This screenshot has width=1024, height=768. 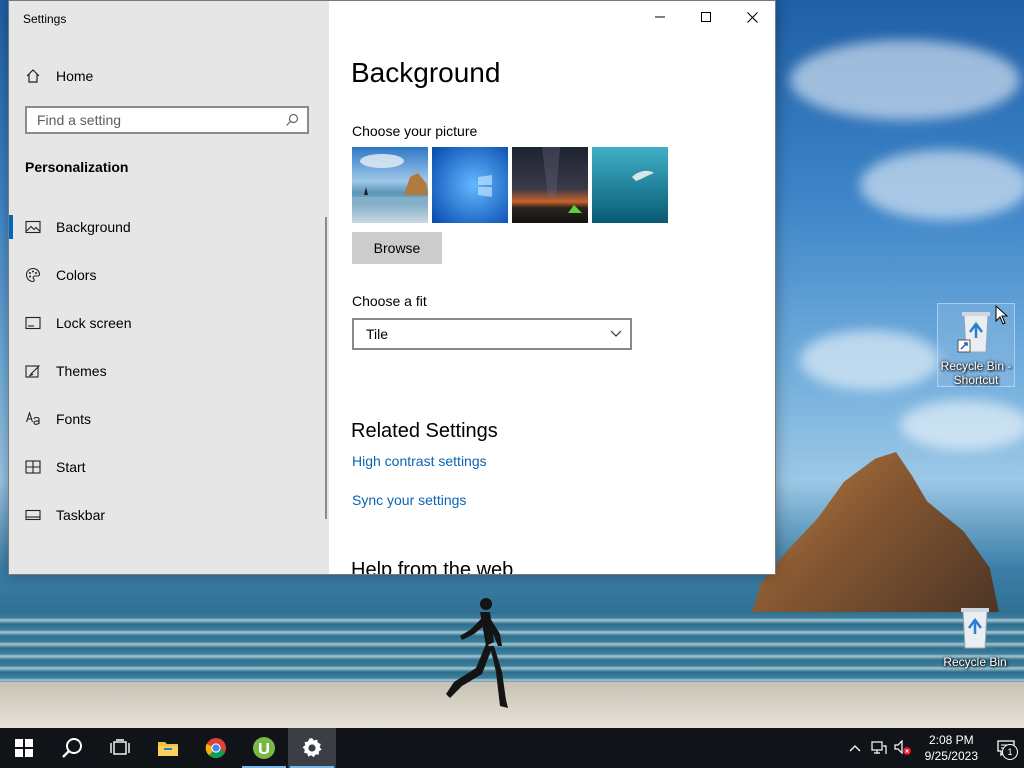 I want to click on start-icon, so click(x=33, y=467).